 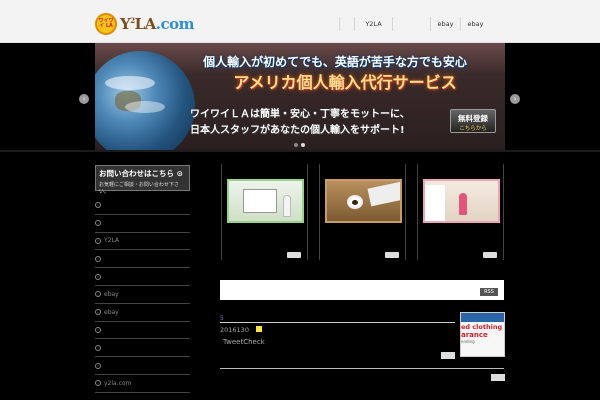 What do you see at coordinates (373, 24) in the screenshot?
I see `nav-item-y2la: Y2LA` at bounding box center [373, 24].